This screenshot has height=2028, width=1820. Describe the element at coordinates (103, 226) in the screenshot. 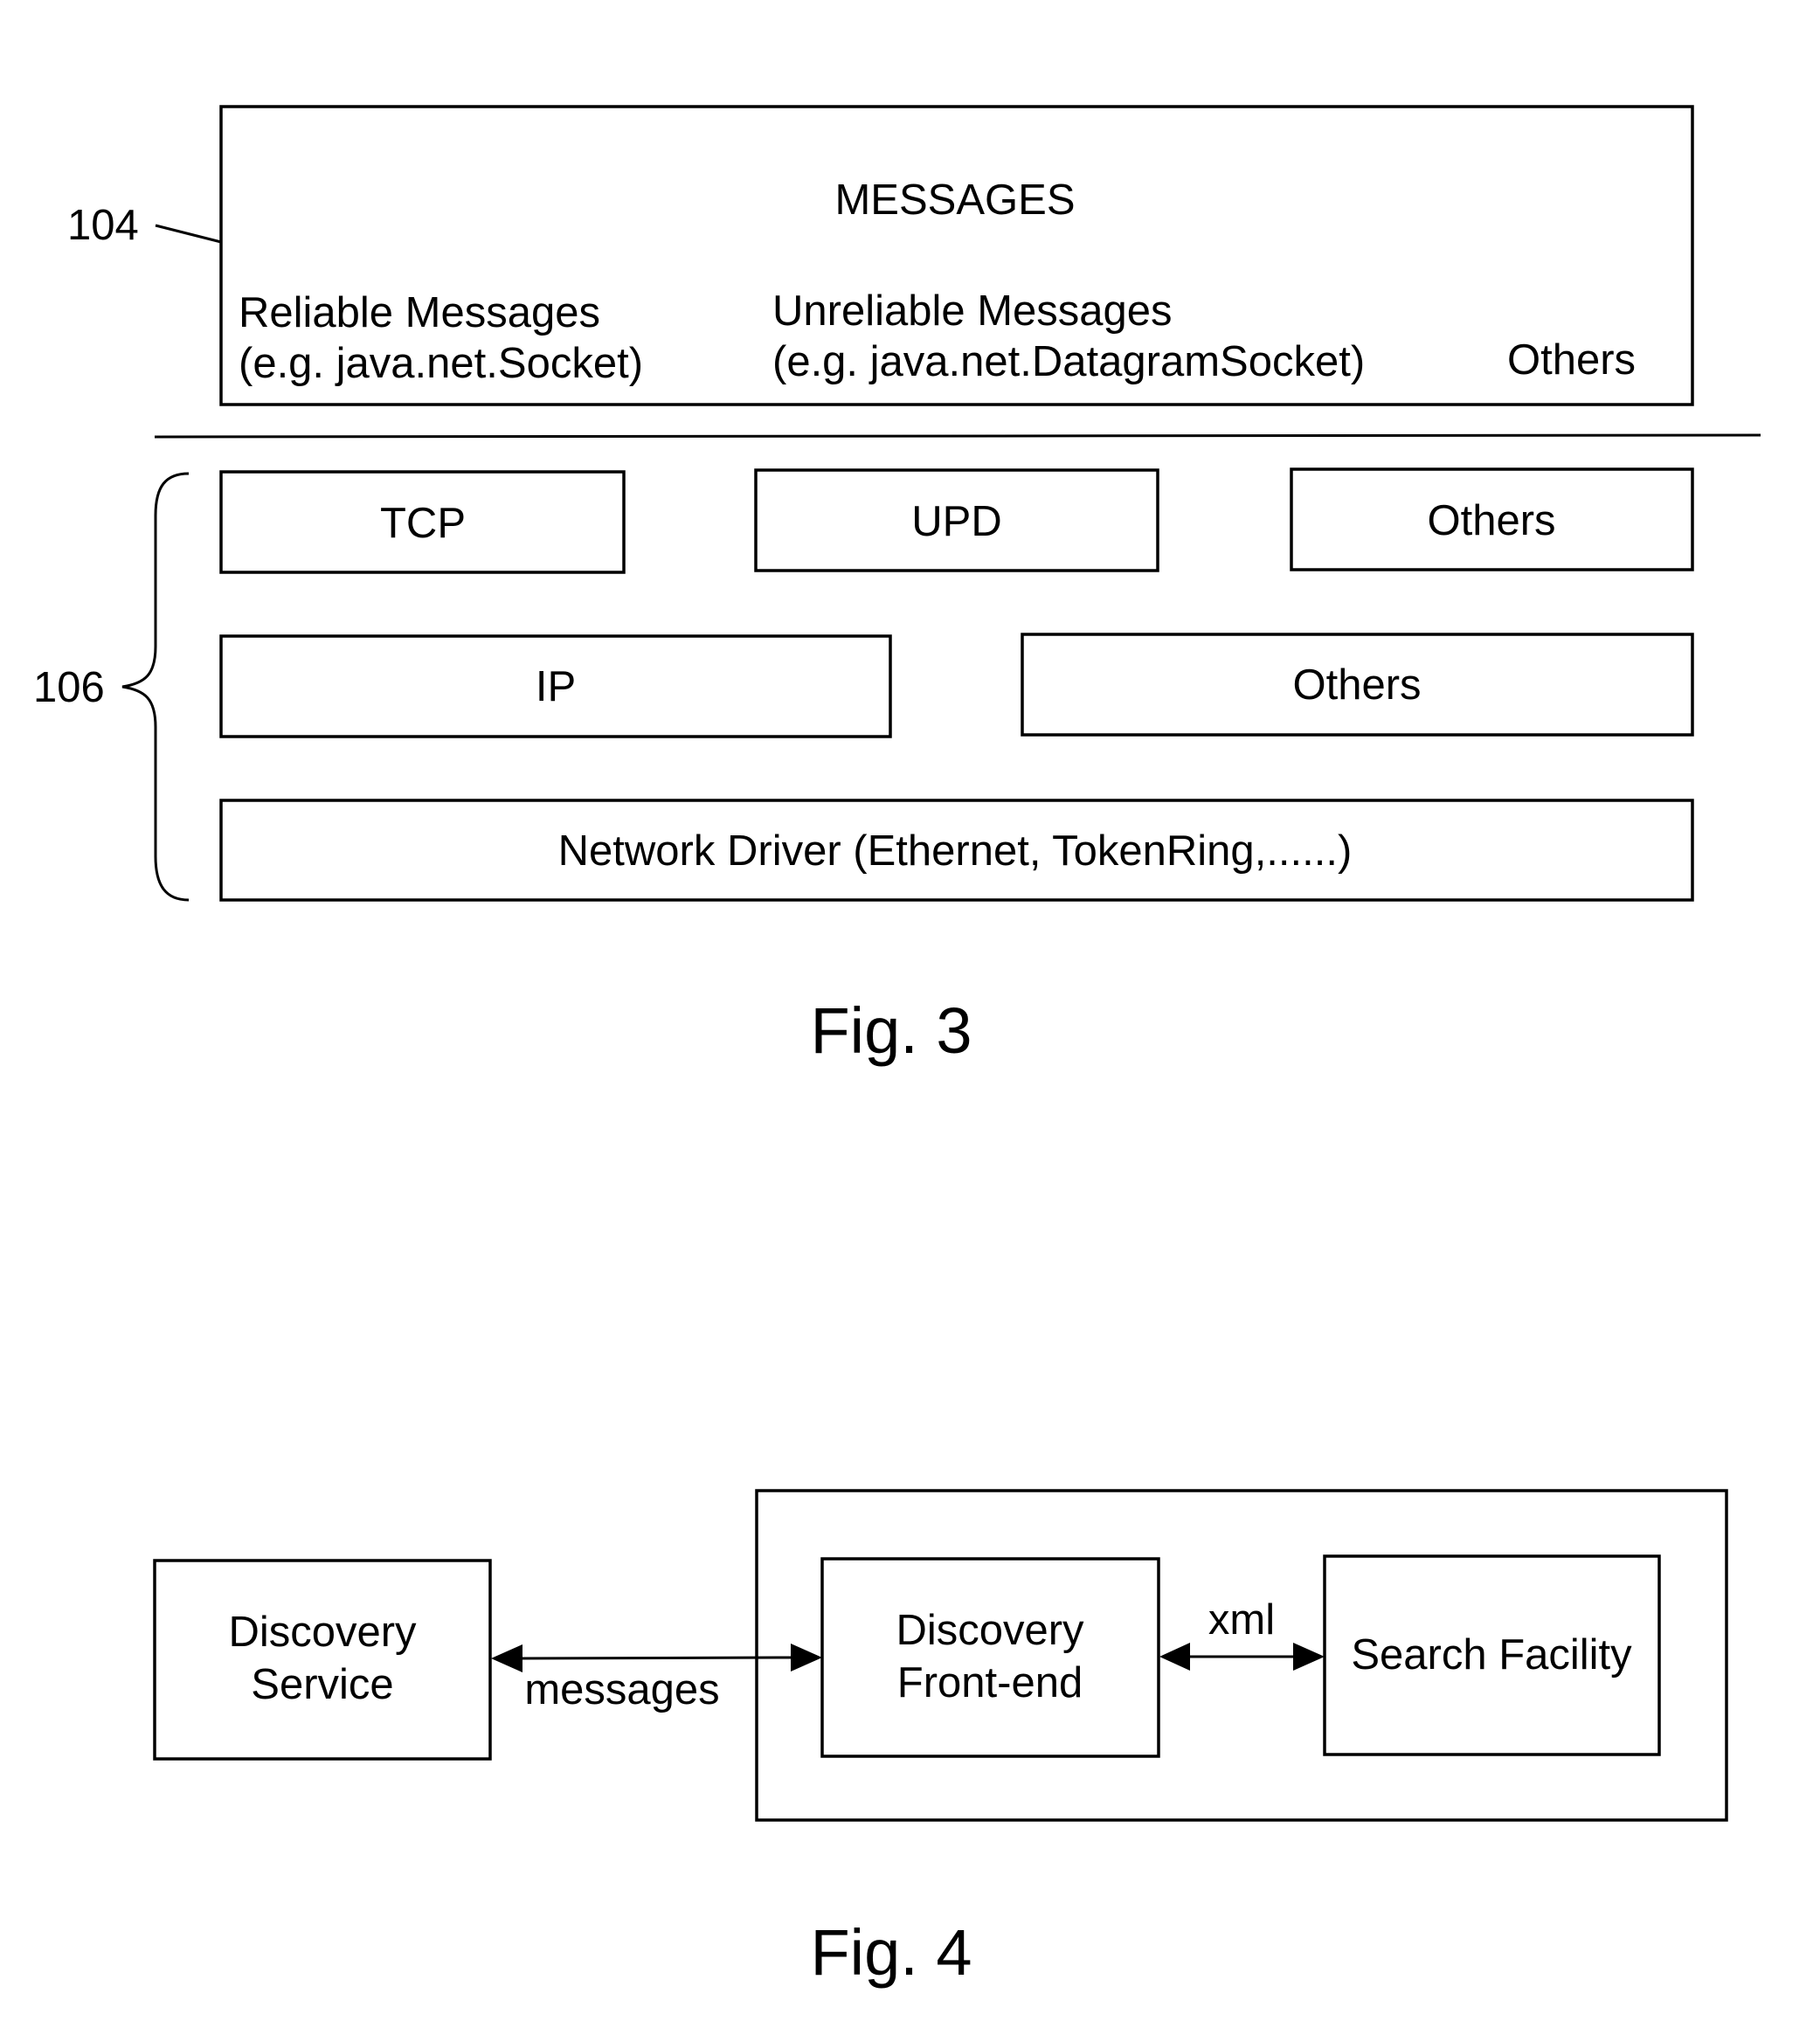

I see `ref-label-104: 104` at that location.